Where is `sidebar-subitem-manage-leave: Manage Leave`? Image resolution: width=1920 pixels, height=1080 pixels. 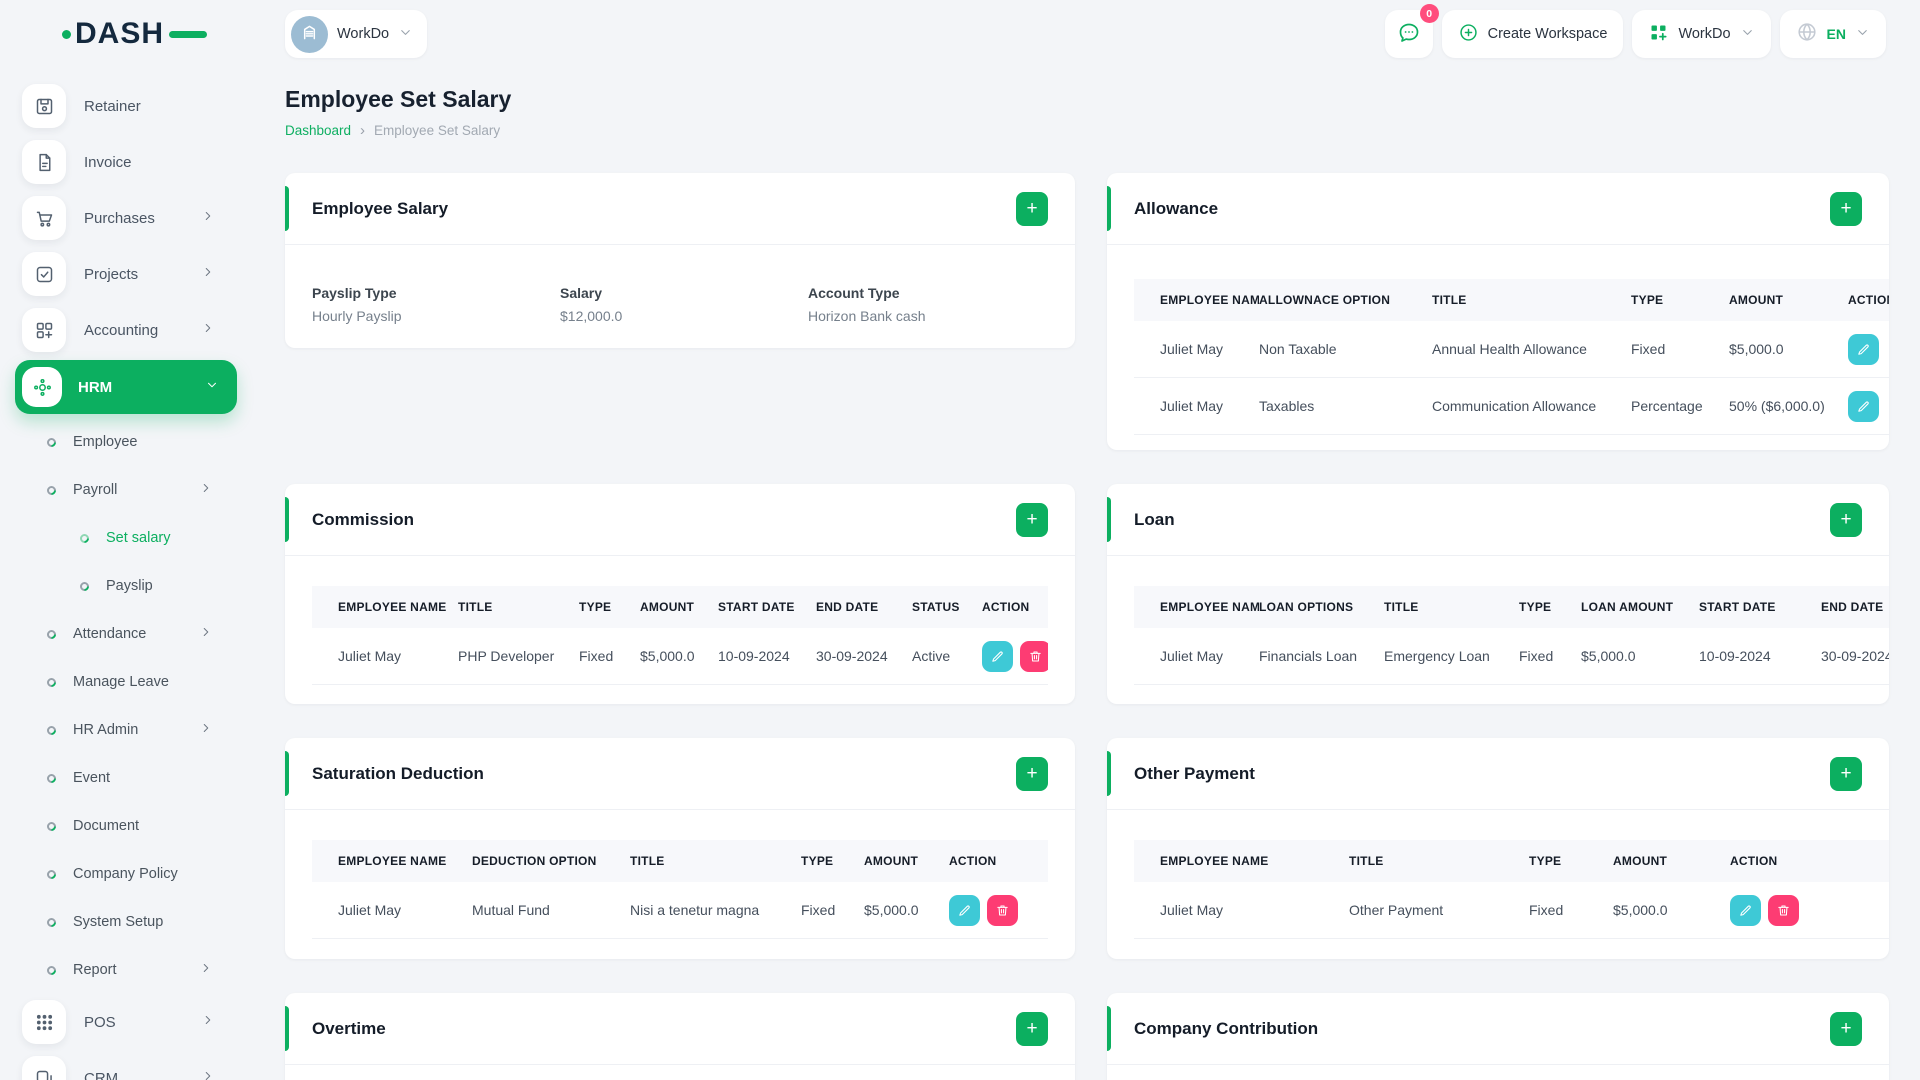 sidebar-subitem-manage-leave: Manage Leave is located at coordinates (133, 682).